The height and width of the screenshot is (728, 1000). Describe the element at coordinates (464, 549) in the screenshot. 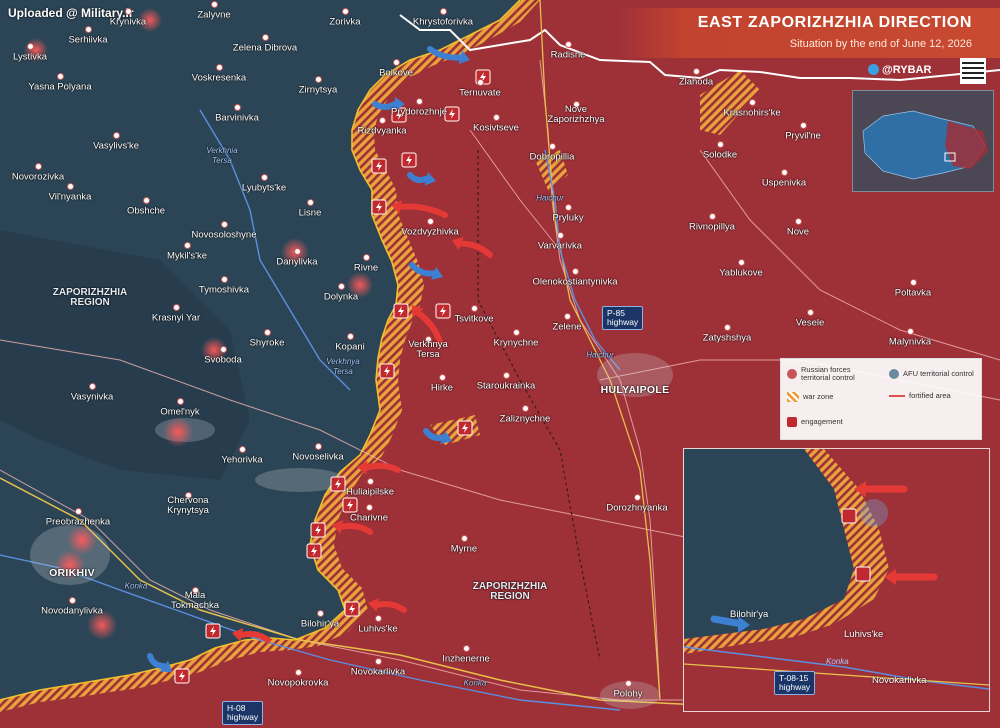

I see `settlement-label: Myrne` at that location.